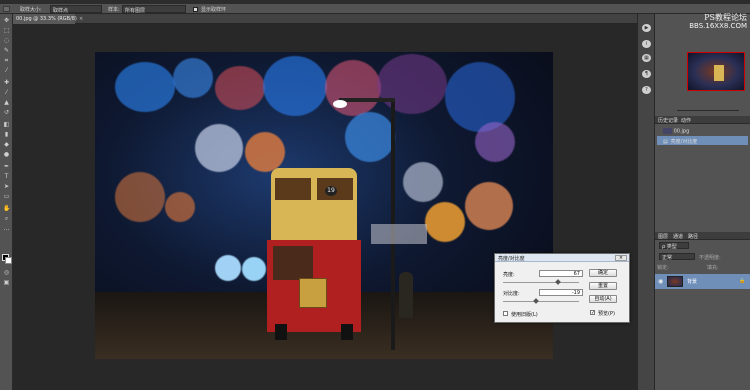 The image size is (750, 390). What do you see at coordinates (713, 268) in the screenshot?
I see `fill-label: 填充:` at bounding box center [713, 268].